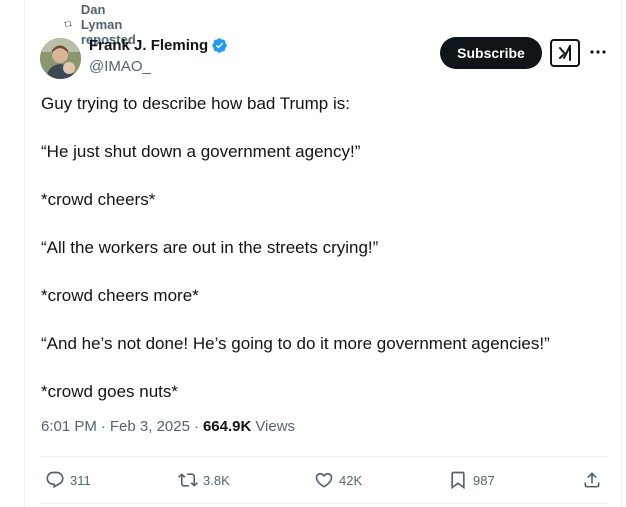 The height and width of the screenshot is (507, 626). I want to click on views-label: Views, so click(275, 426).